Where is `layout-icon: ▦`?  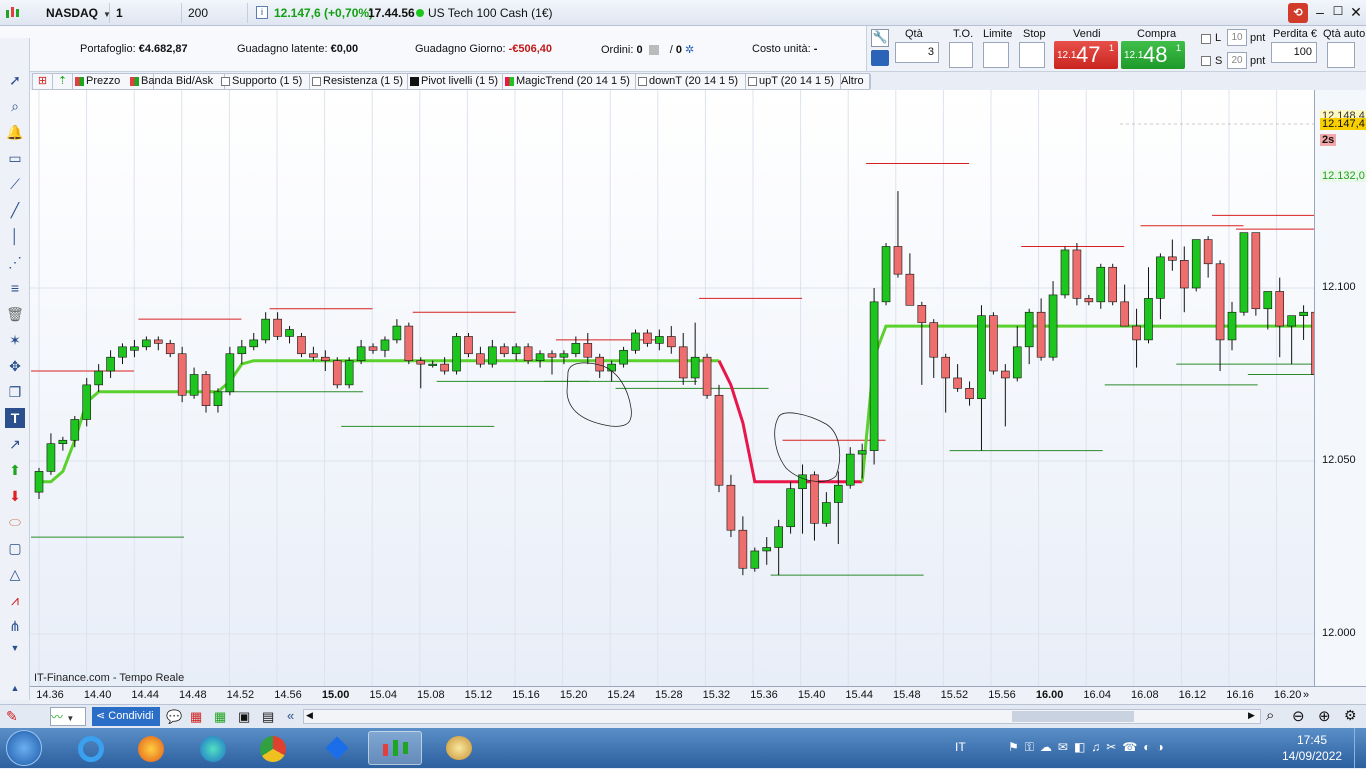
layout-icon: ▦ is located at coordinates (196, 717).